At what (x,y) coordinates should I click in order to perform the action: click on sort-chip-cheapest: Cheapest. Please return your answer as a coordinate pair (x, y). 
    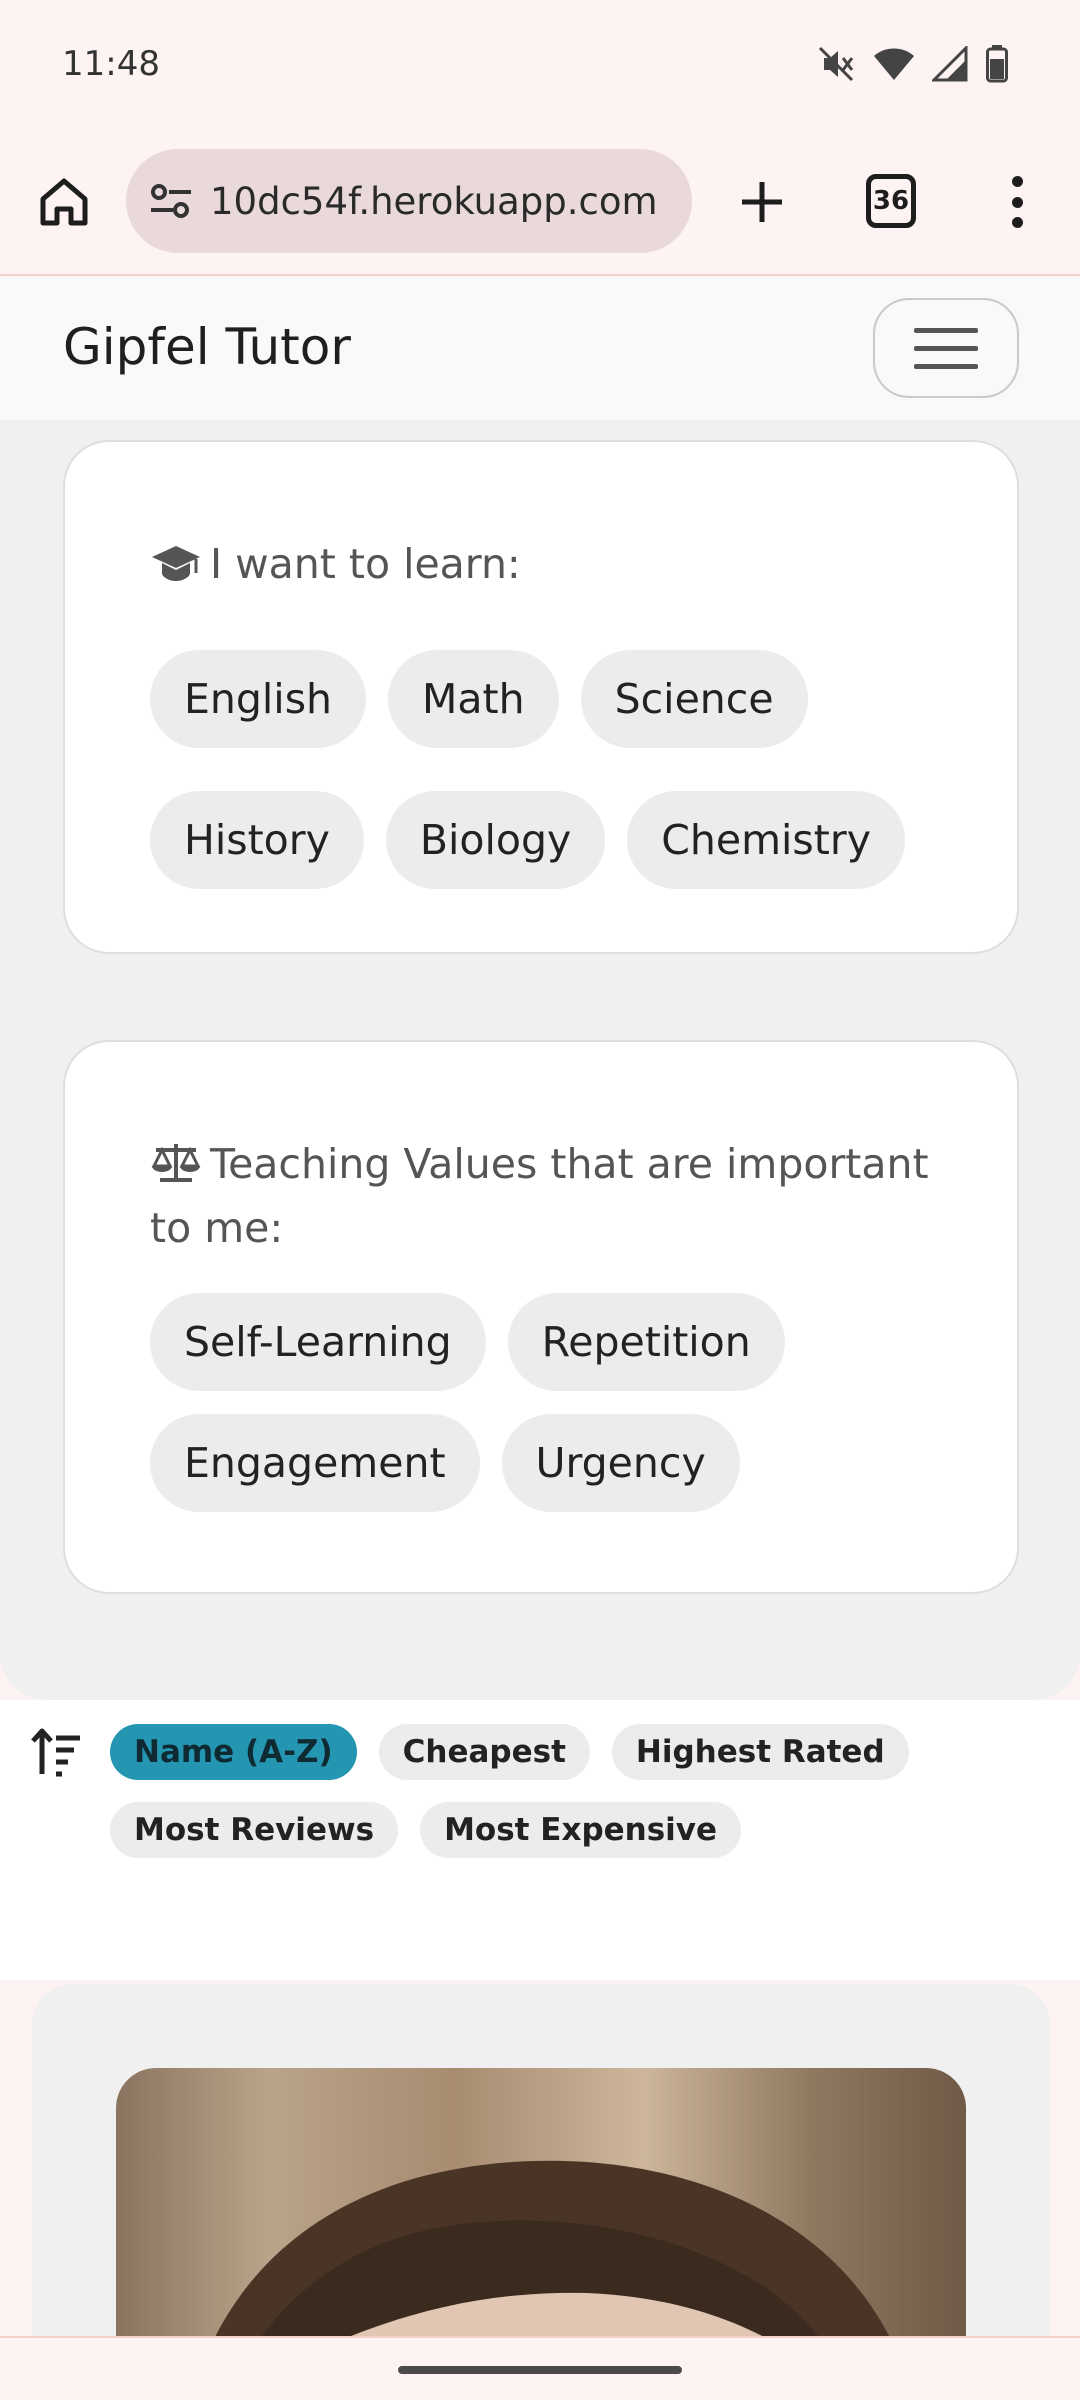
    Looking at the image, I should click on (484, 1752).